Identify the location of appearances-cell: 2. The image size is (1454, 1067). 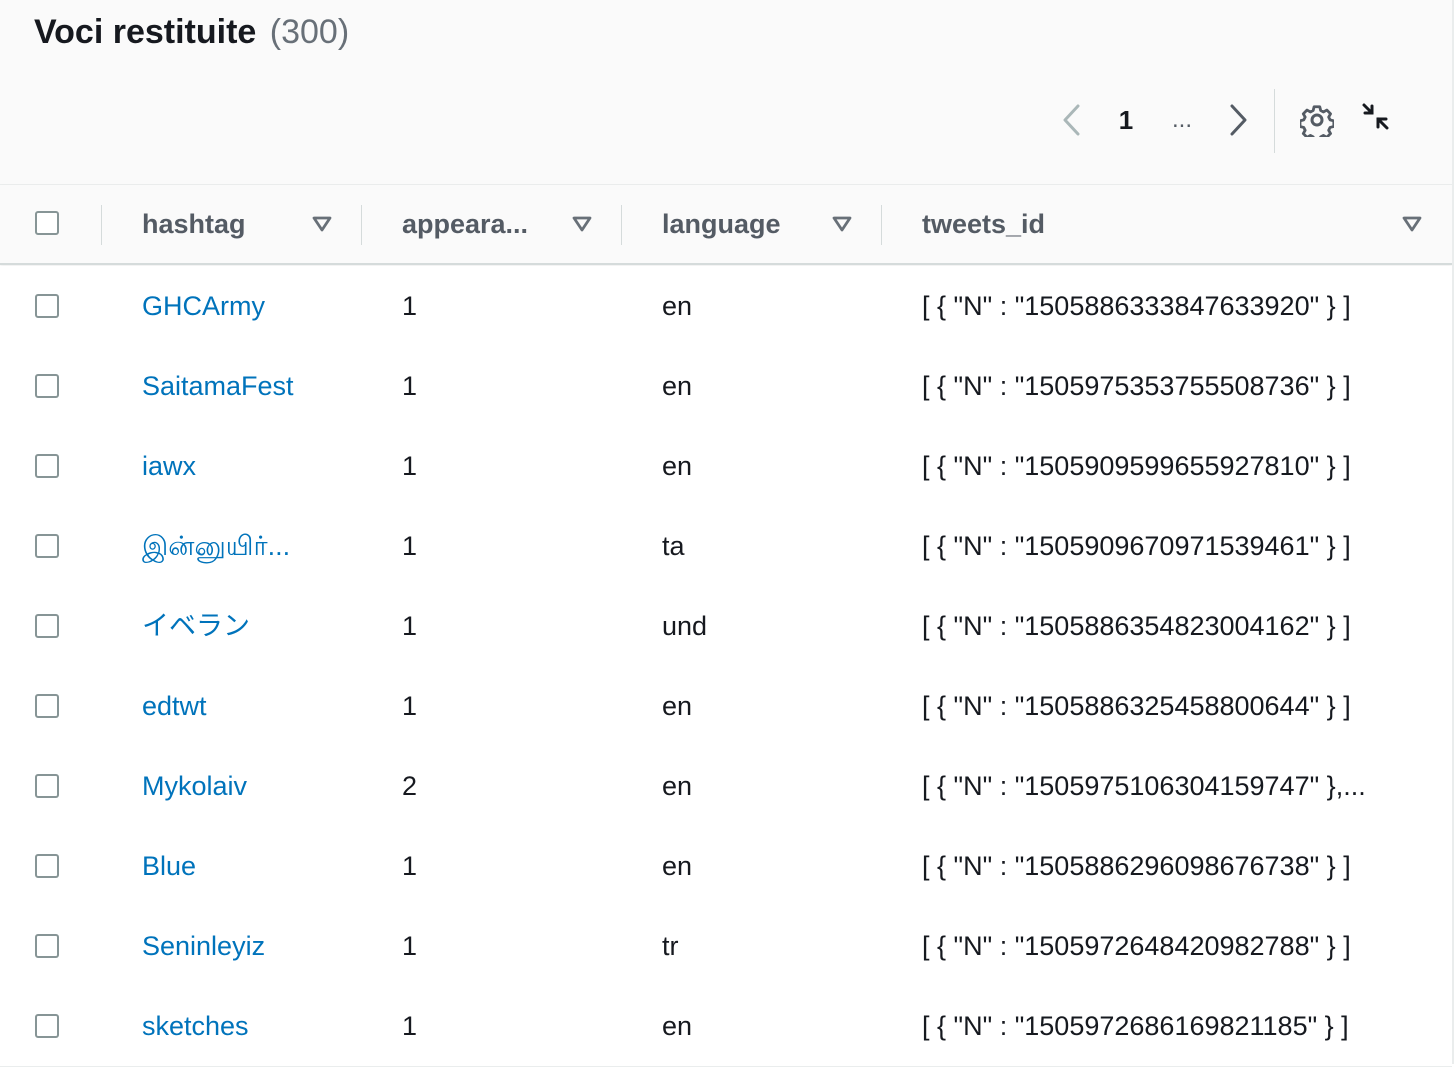
(410, 786).